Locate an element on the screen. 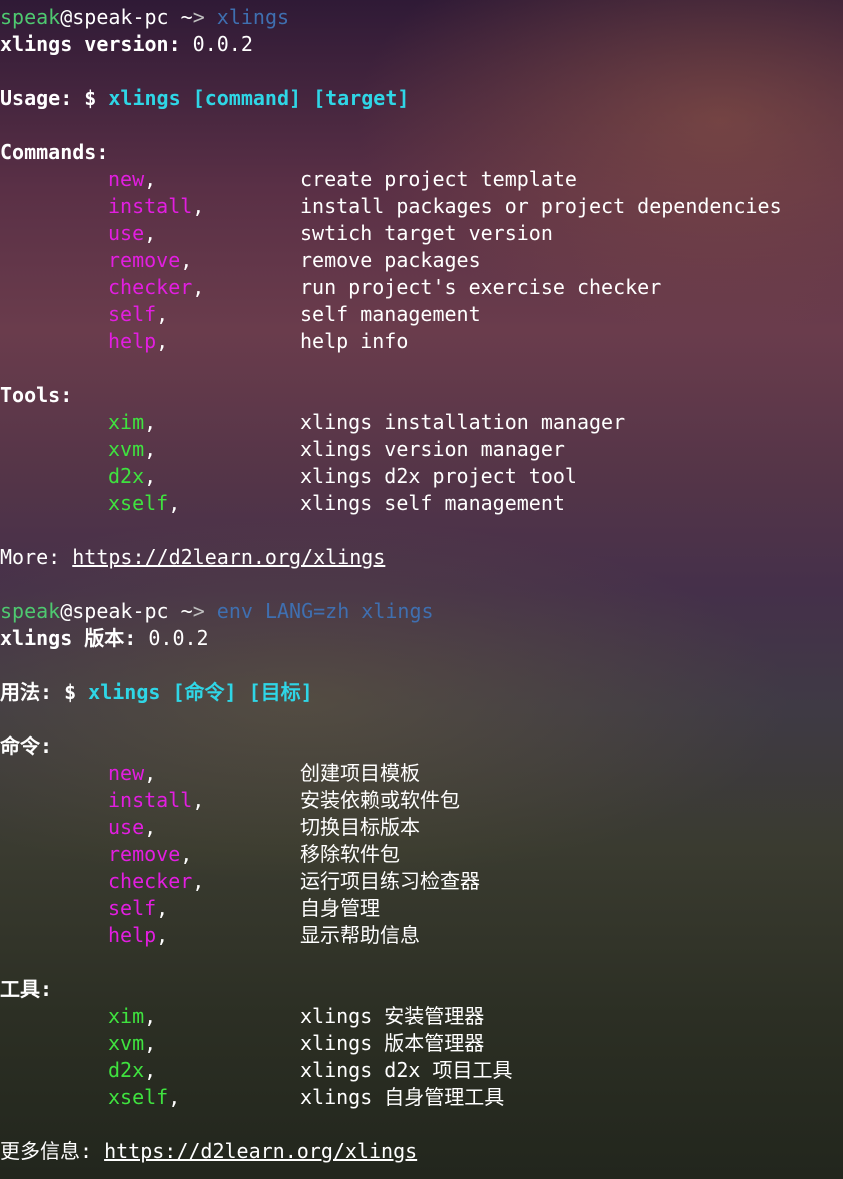  command-row-self: self, 自身管理 is located at coordinates (244, 908).